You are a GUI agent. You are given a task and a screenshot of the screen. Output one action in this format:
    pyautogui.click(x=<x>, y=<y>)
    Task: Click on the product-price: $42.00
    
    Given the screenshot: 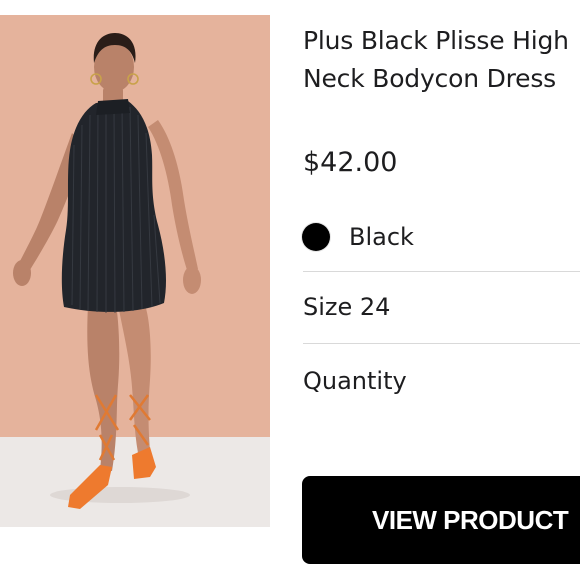 What is the action you would take?
    pyautogui.click(x=350, y=162)
    